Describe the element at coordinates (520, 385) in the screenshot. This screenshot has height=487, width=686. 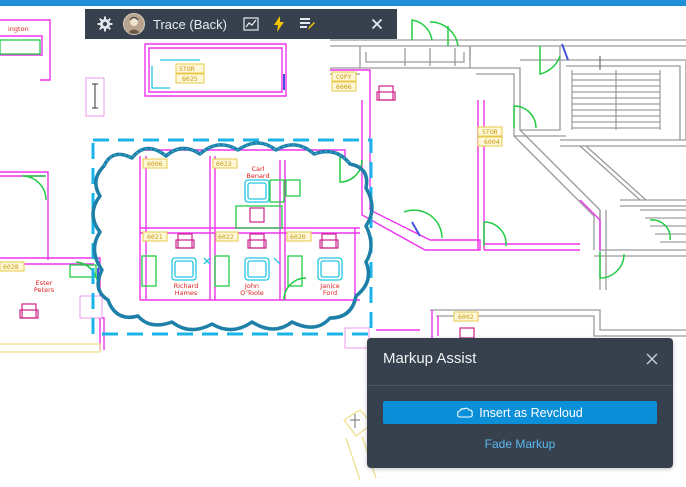
I see `panel-divider` at that location.